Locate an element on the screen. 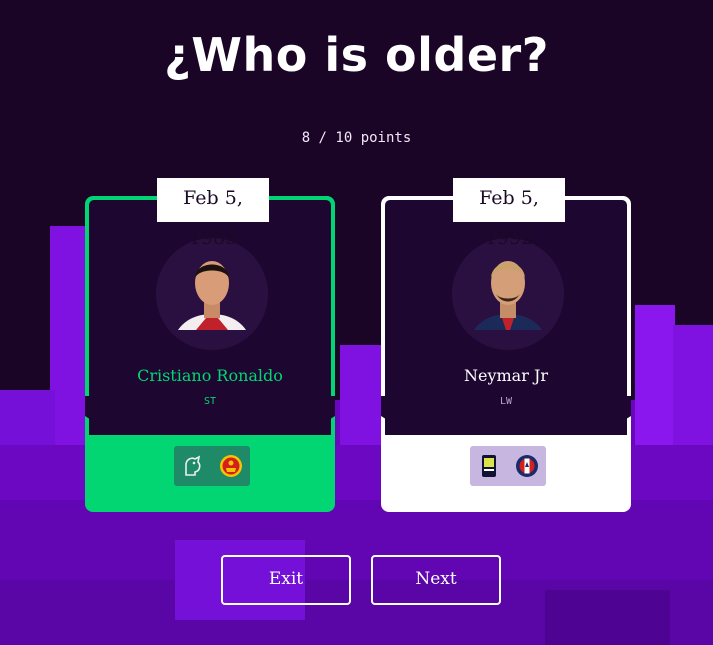 The height and width of the screenshot is (645, 713). psg-icon is located at coordinates (527, 466).